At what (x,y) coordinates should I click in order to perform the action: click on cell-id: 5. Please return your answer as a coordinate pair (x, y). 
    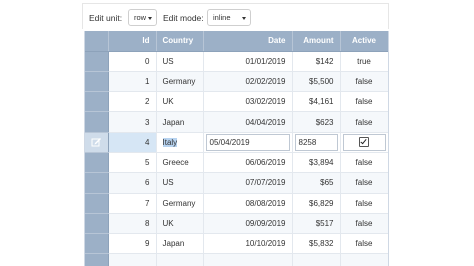
    Looking at the image, I should click on (132, 163).